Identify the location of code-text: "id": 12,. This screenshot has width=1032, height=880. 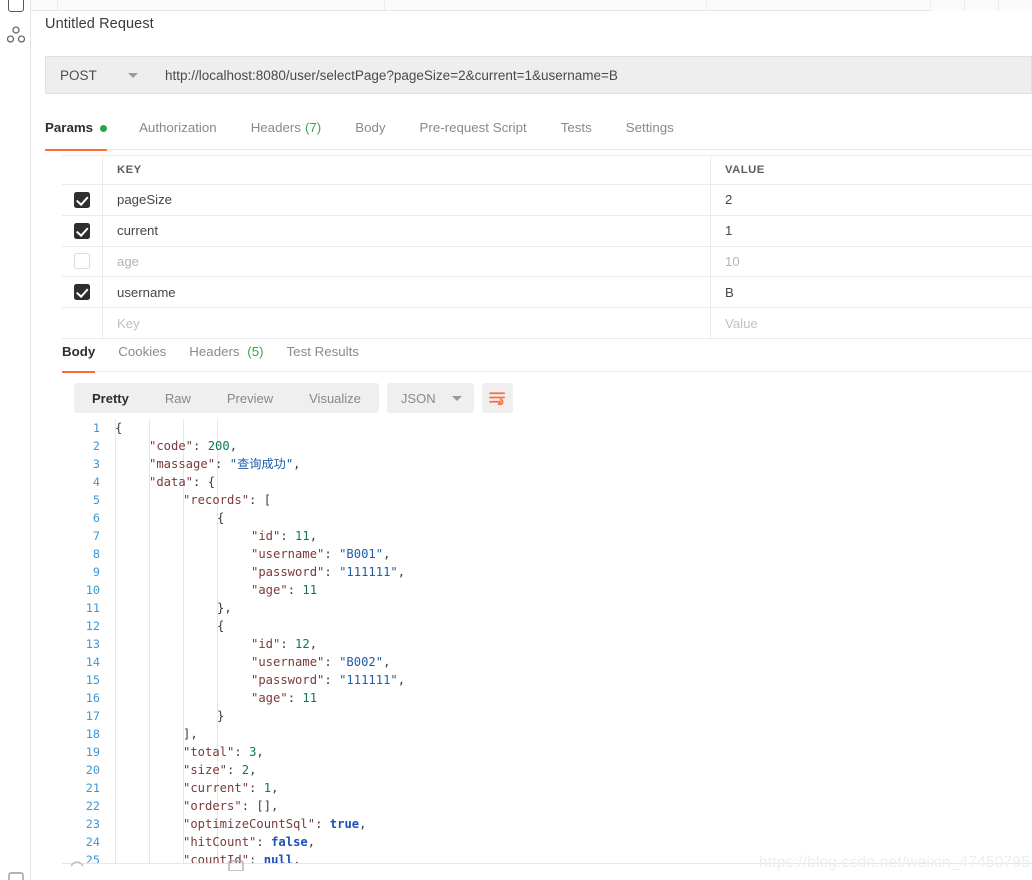
(284, 644).